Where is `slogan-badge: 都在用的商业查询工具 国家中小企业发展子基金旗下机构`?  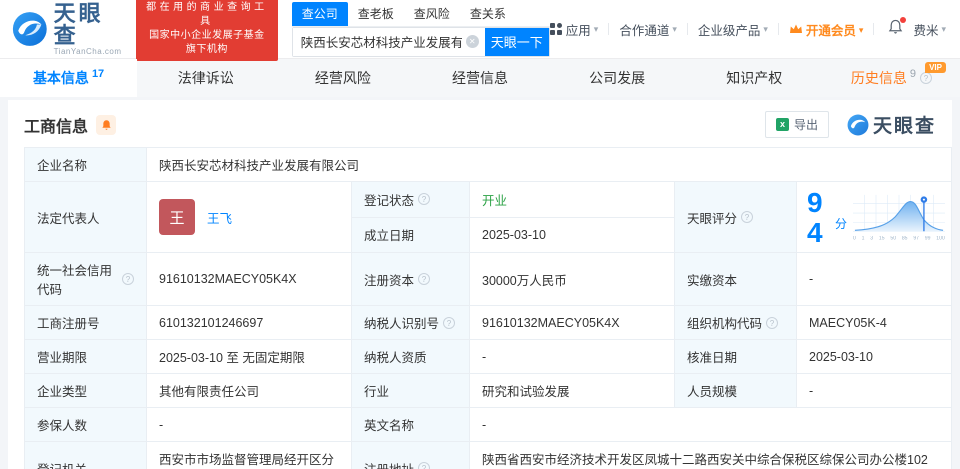
slogan-badge: 都在用的商业查询工具 国家中小企业发展子基金旗下机构 is located at coordinates (206, 30).